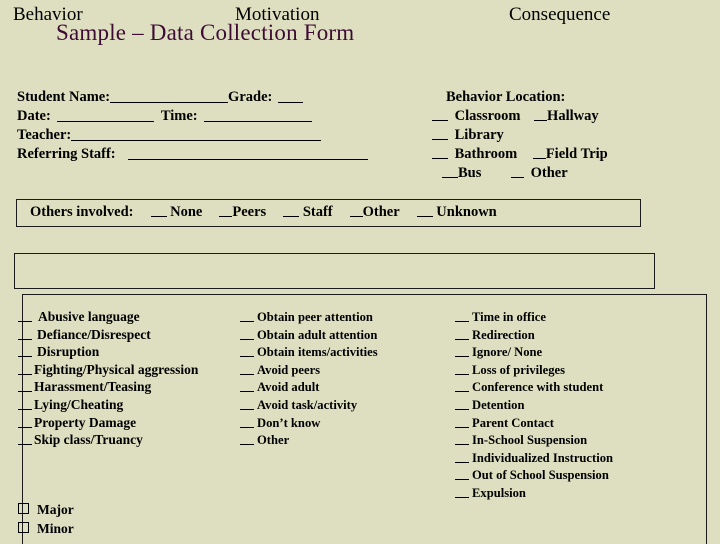 The height and width of the screenshot is (544, 720). What do you see at coordinates (440, 153) in the screenshot?
I see `checkbox-bathroom` at bounding box center [440, 153].